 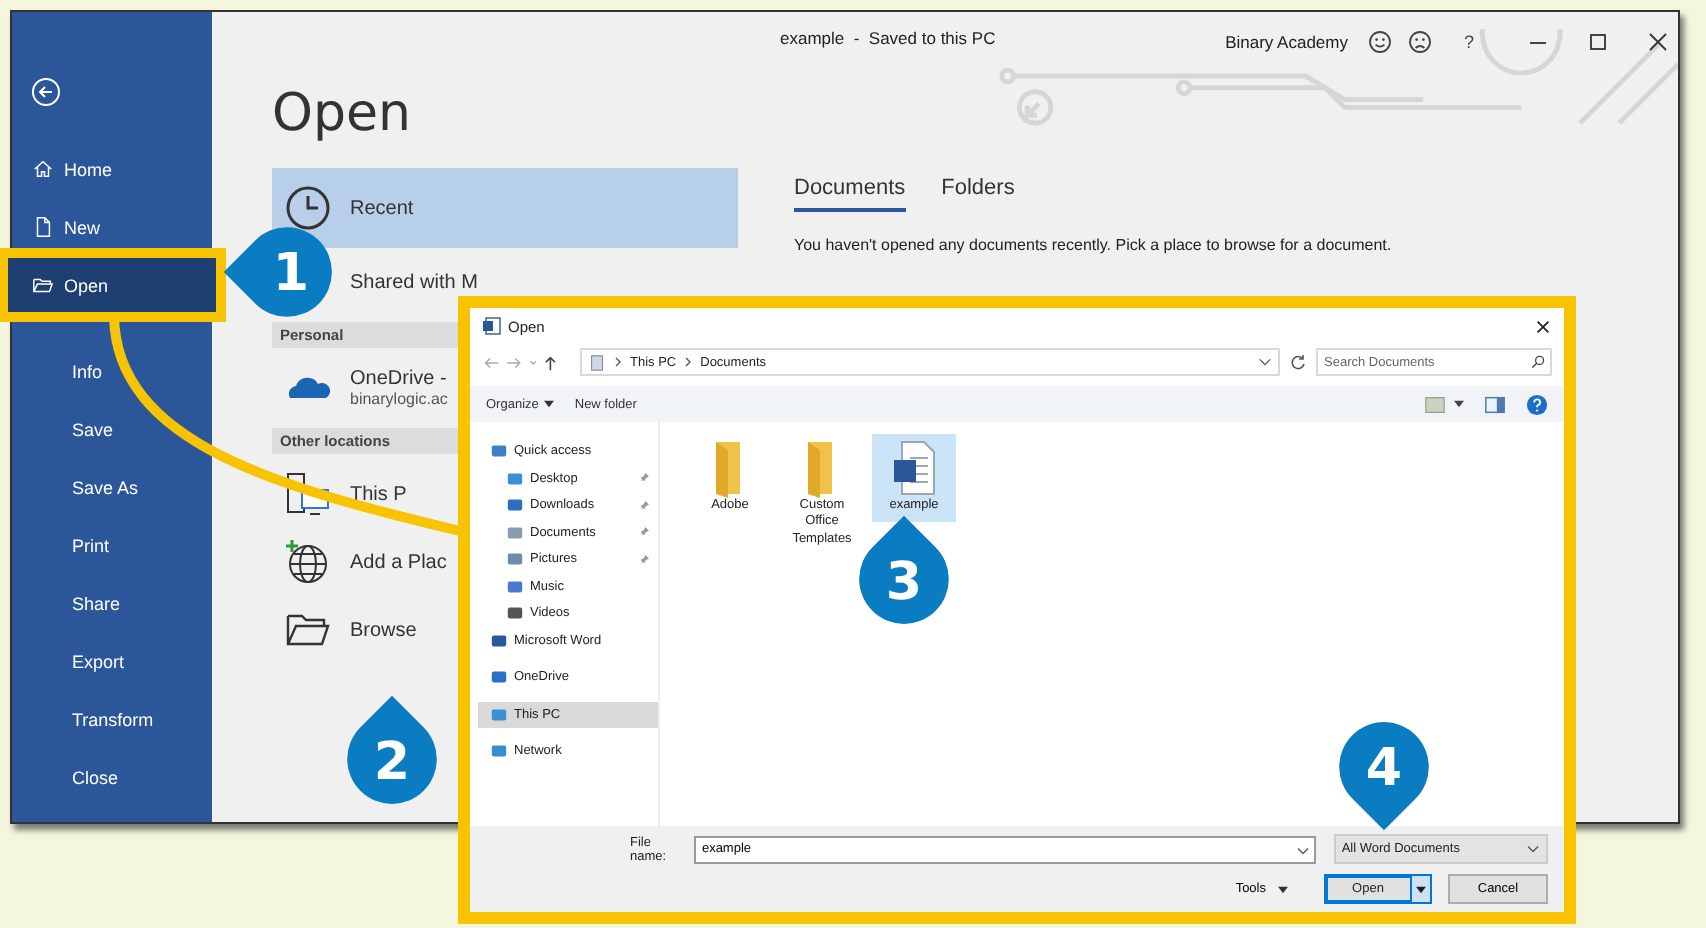 What do you see at coordinates (1093, 245) in the screenshot?
I see `empty-message: You haven't opened any documents recently. Pick a place to browse for a document.` at bounding box center [1093, 245].